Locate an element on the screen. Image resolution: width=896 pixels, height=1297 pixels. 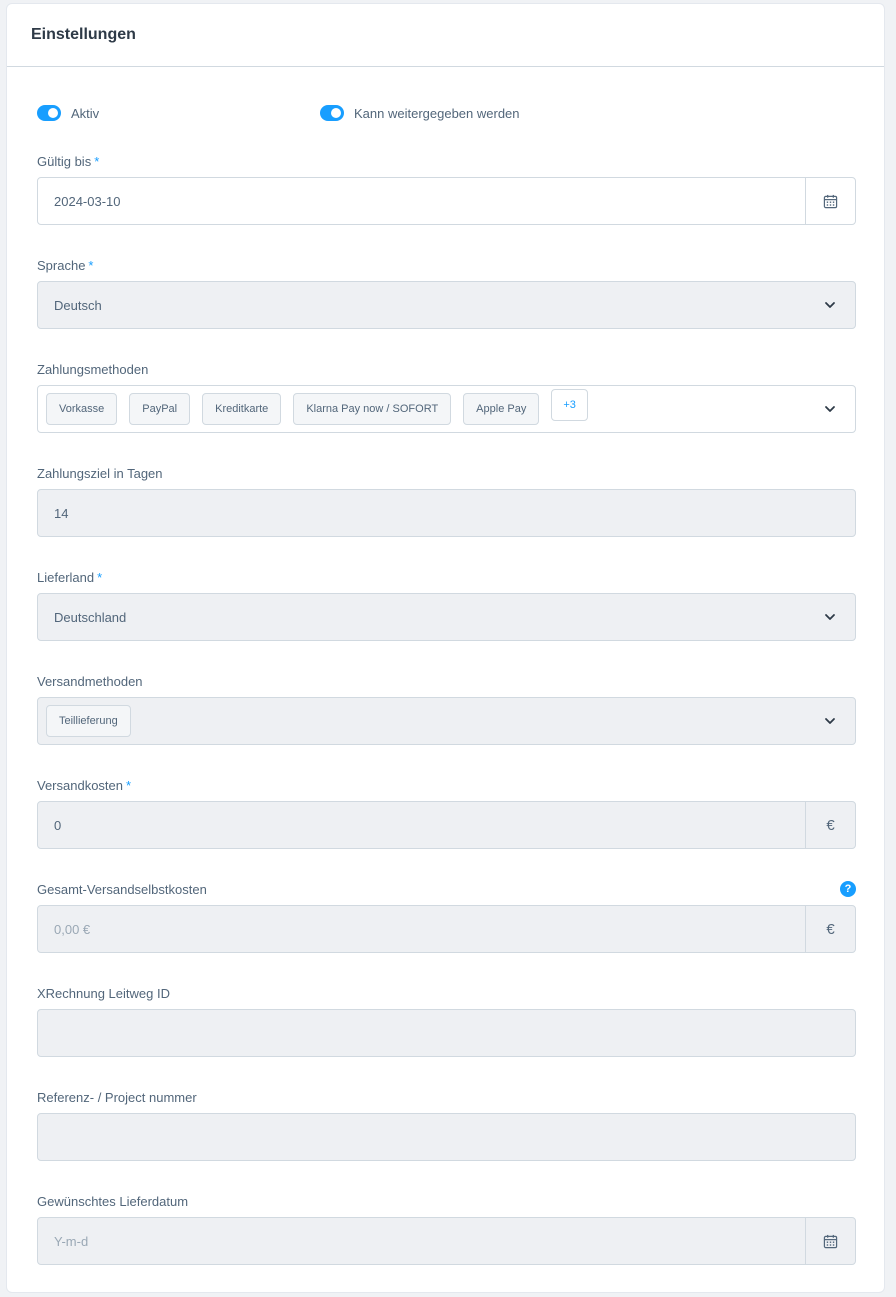
shipping-methods-field: Versandmethoden Teillieferung is located at coordinates (446, 725).